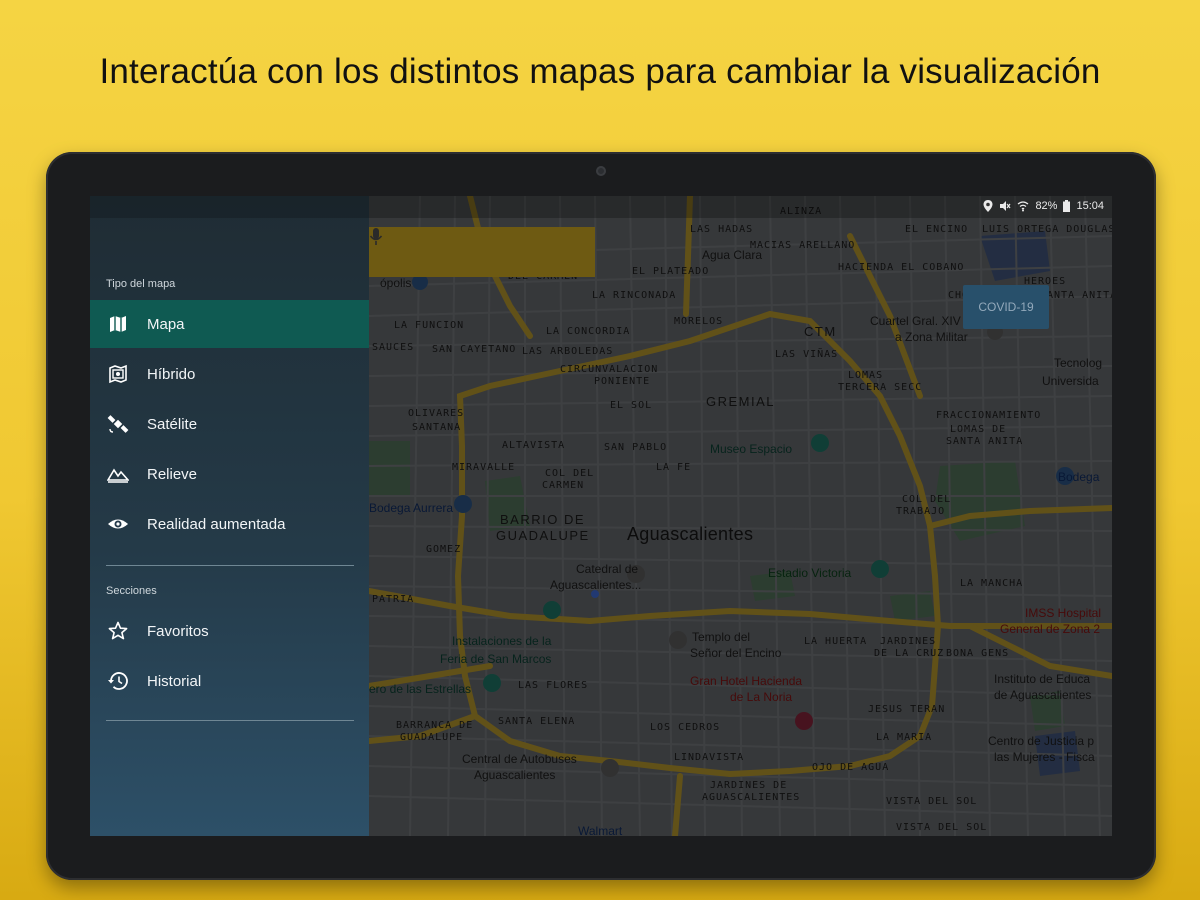 This screenshot has height=900, width=1200. Describe the element at coordinates (172, 474) in the screenshot. I see `drawer-item-label: Relieve` at that location.